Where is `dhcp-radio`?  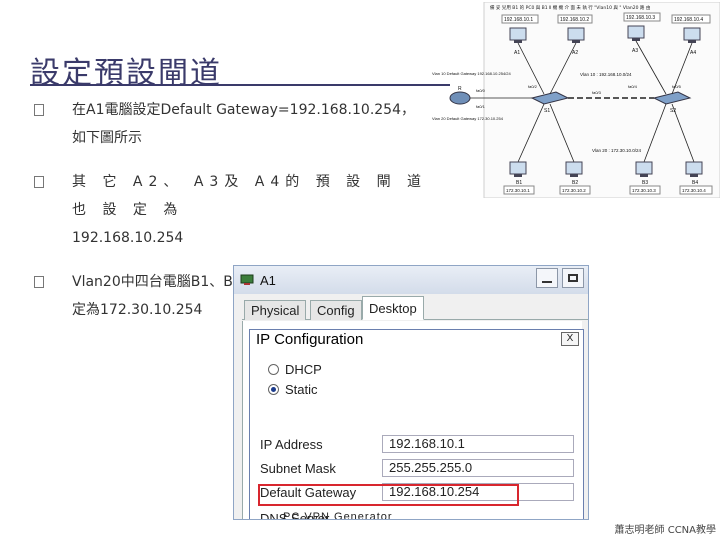
dhcp-radio is located at coordinates (273, 369).